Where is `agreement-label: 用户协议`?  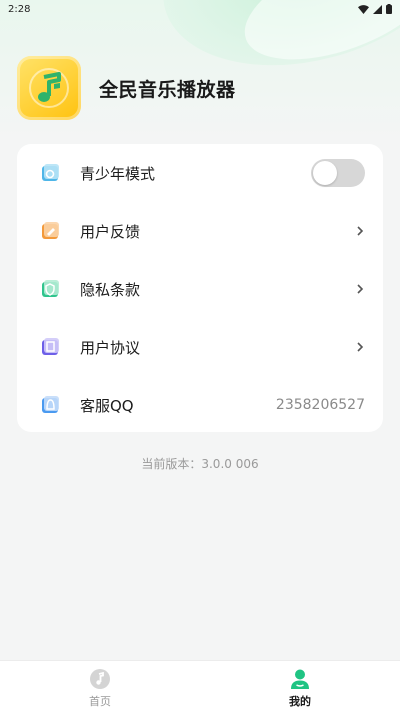
agreement-label: 用户协议 is located at coordinates (110, 347).